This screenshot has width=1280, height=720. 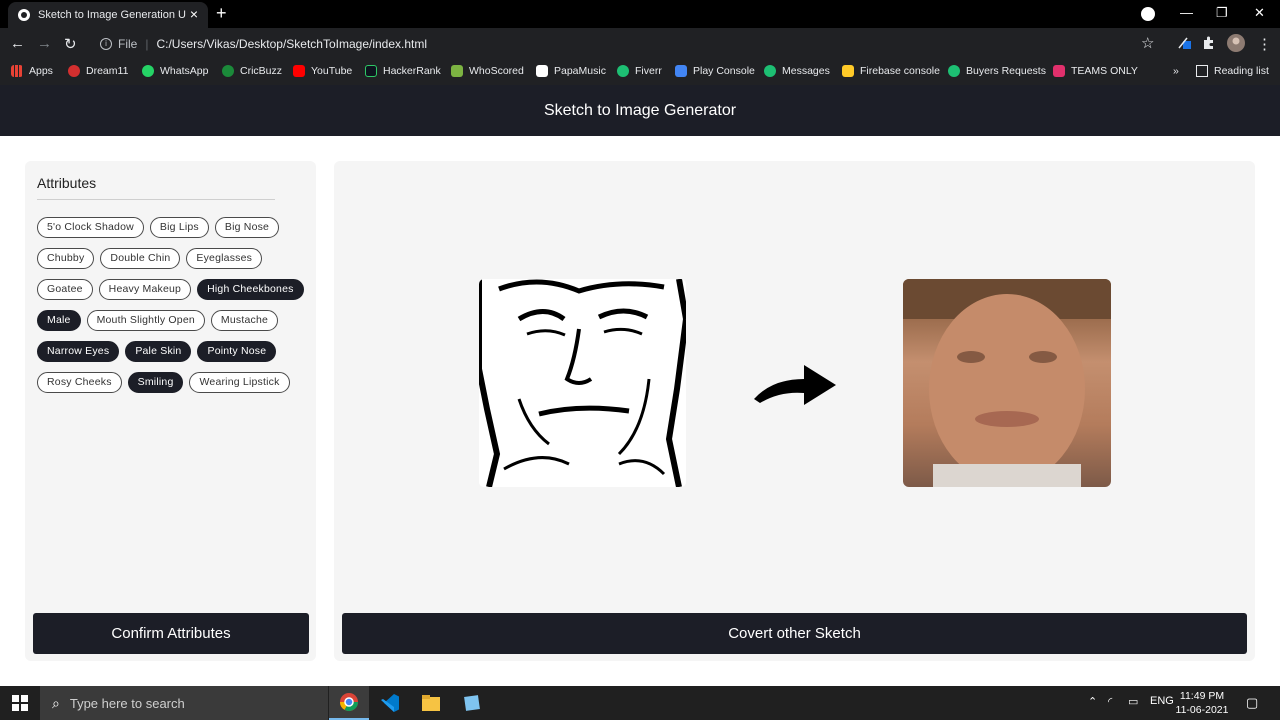 I want to click on attribute-chip: Pointy Nose, so click(x=237, y=351).